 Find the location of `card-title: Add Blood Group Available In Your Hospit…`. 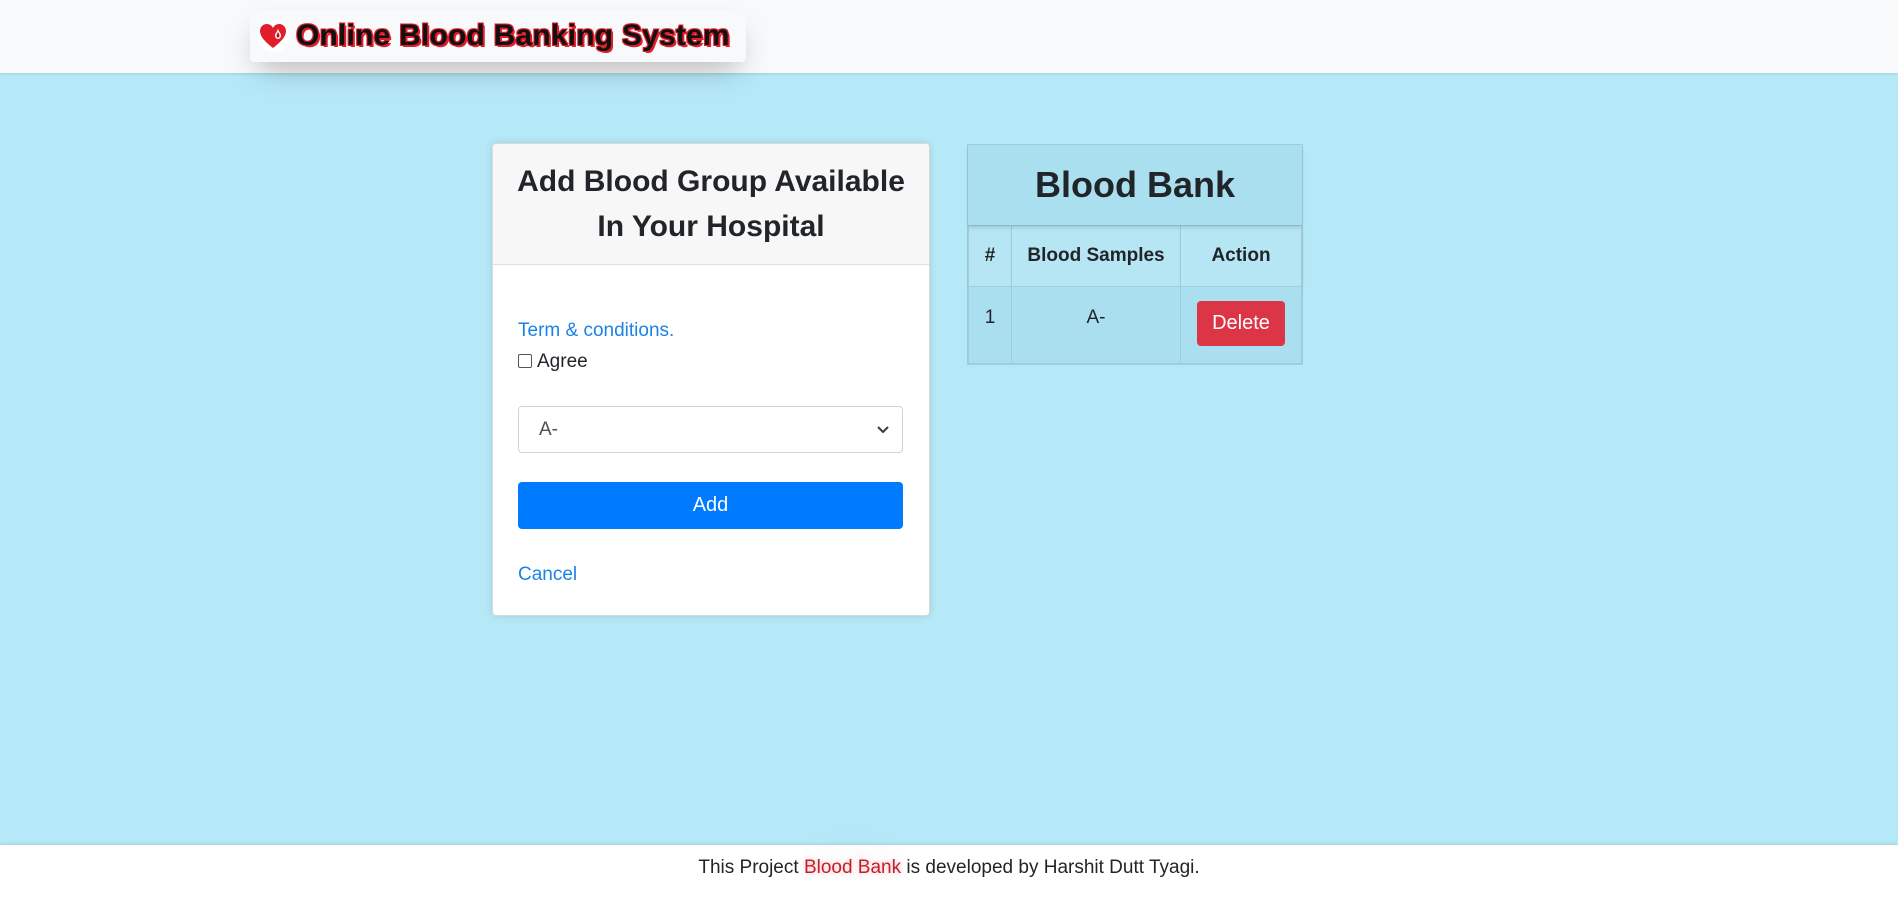

card-title: Add Blood Group Available In Your Hospit… is located at coordinates (711, 204).